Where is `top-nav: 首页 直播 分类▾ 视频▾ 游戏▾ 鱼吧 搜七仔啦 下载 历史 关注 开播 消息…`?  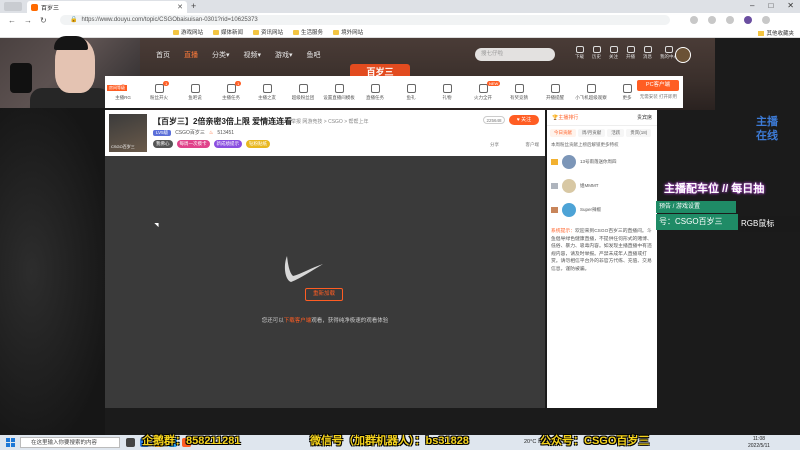
top-nav: 首页 直播 分类▾ 视频▾ 游戏▾ 鱼吧 搜七仔啦 下载 历史 关注 开播 消息… is located at coordinates (420, 55).